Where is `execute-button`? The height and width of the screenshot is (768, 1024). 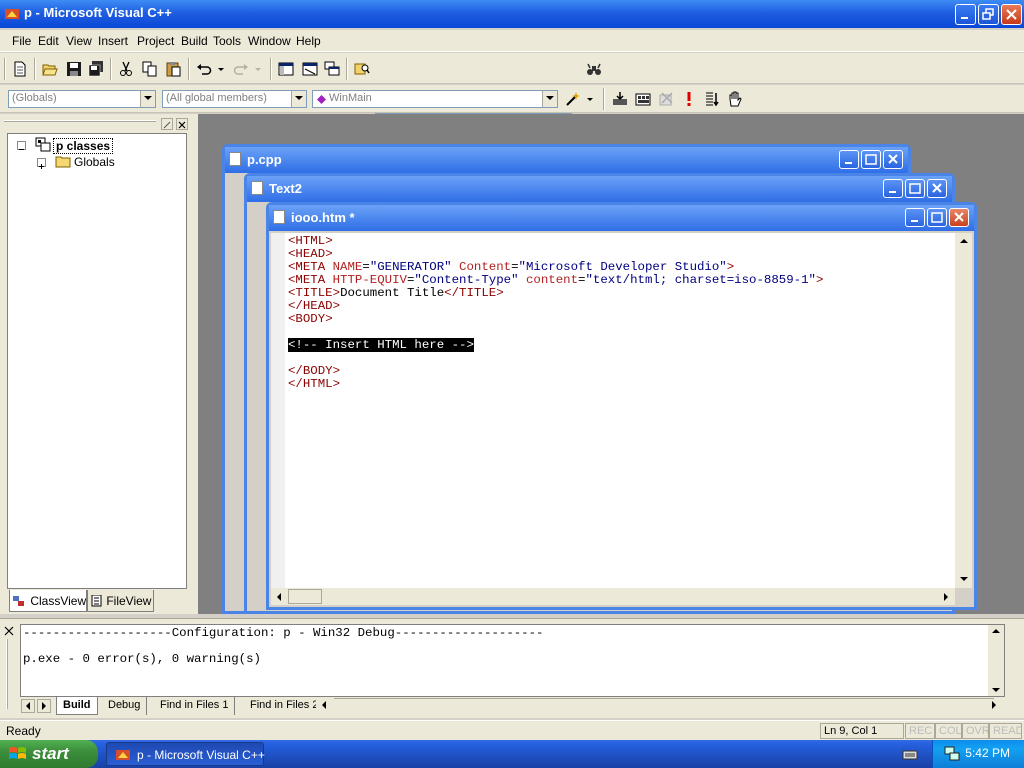 execute-button is located at coordinates (689, 99).